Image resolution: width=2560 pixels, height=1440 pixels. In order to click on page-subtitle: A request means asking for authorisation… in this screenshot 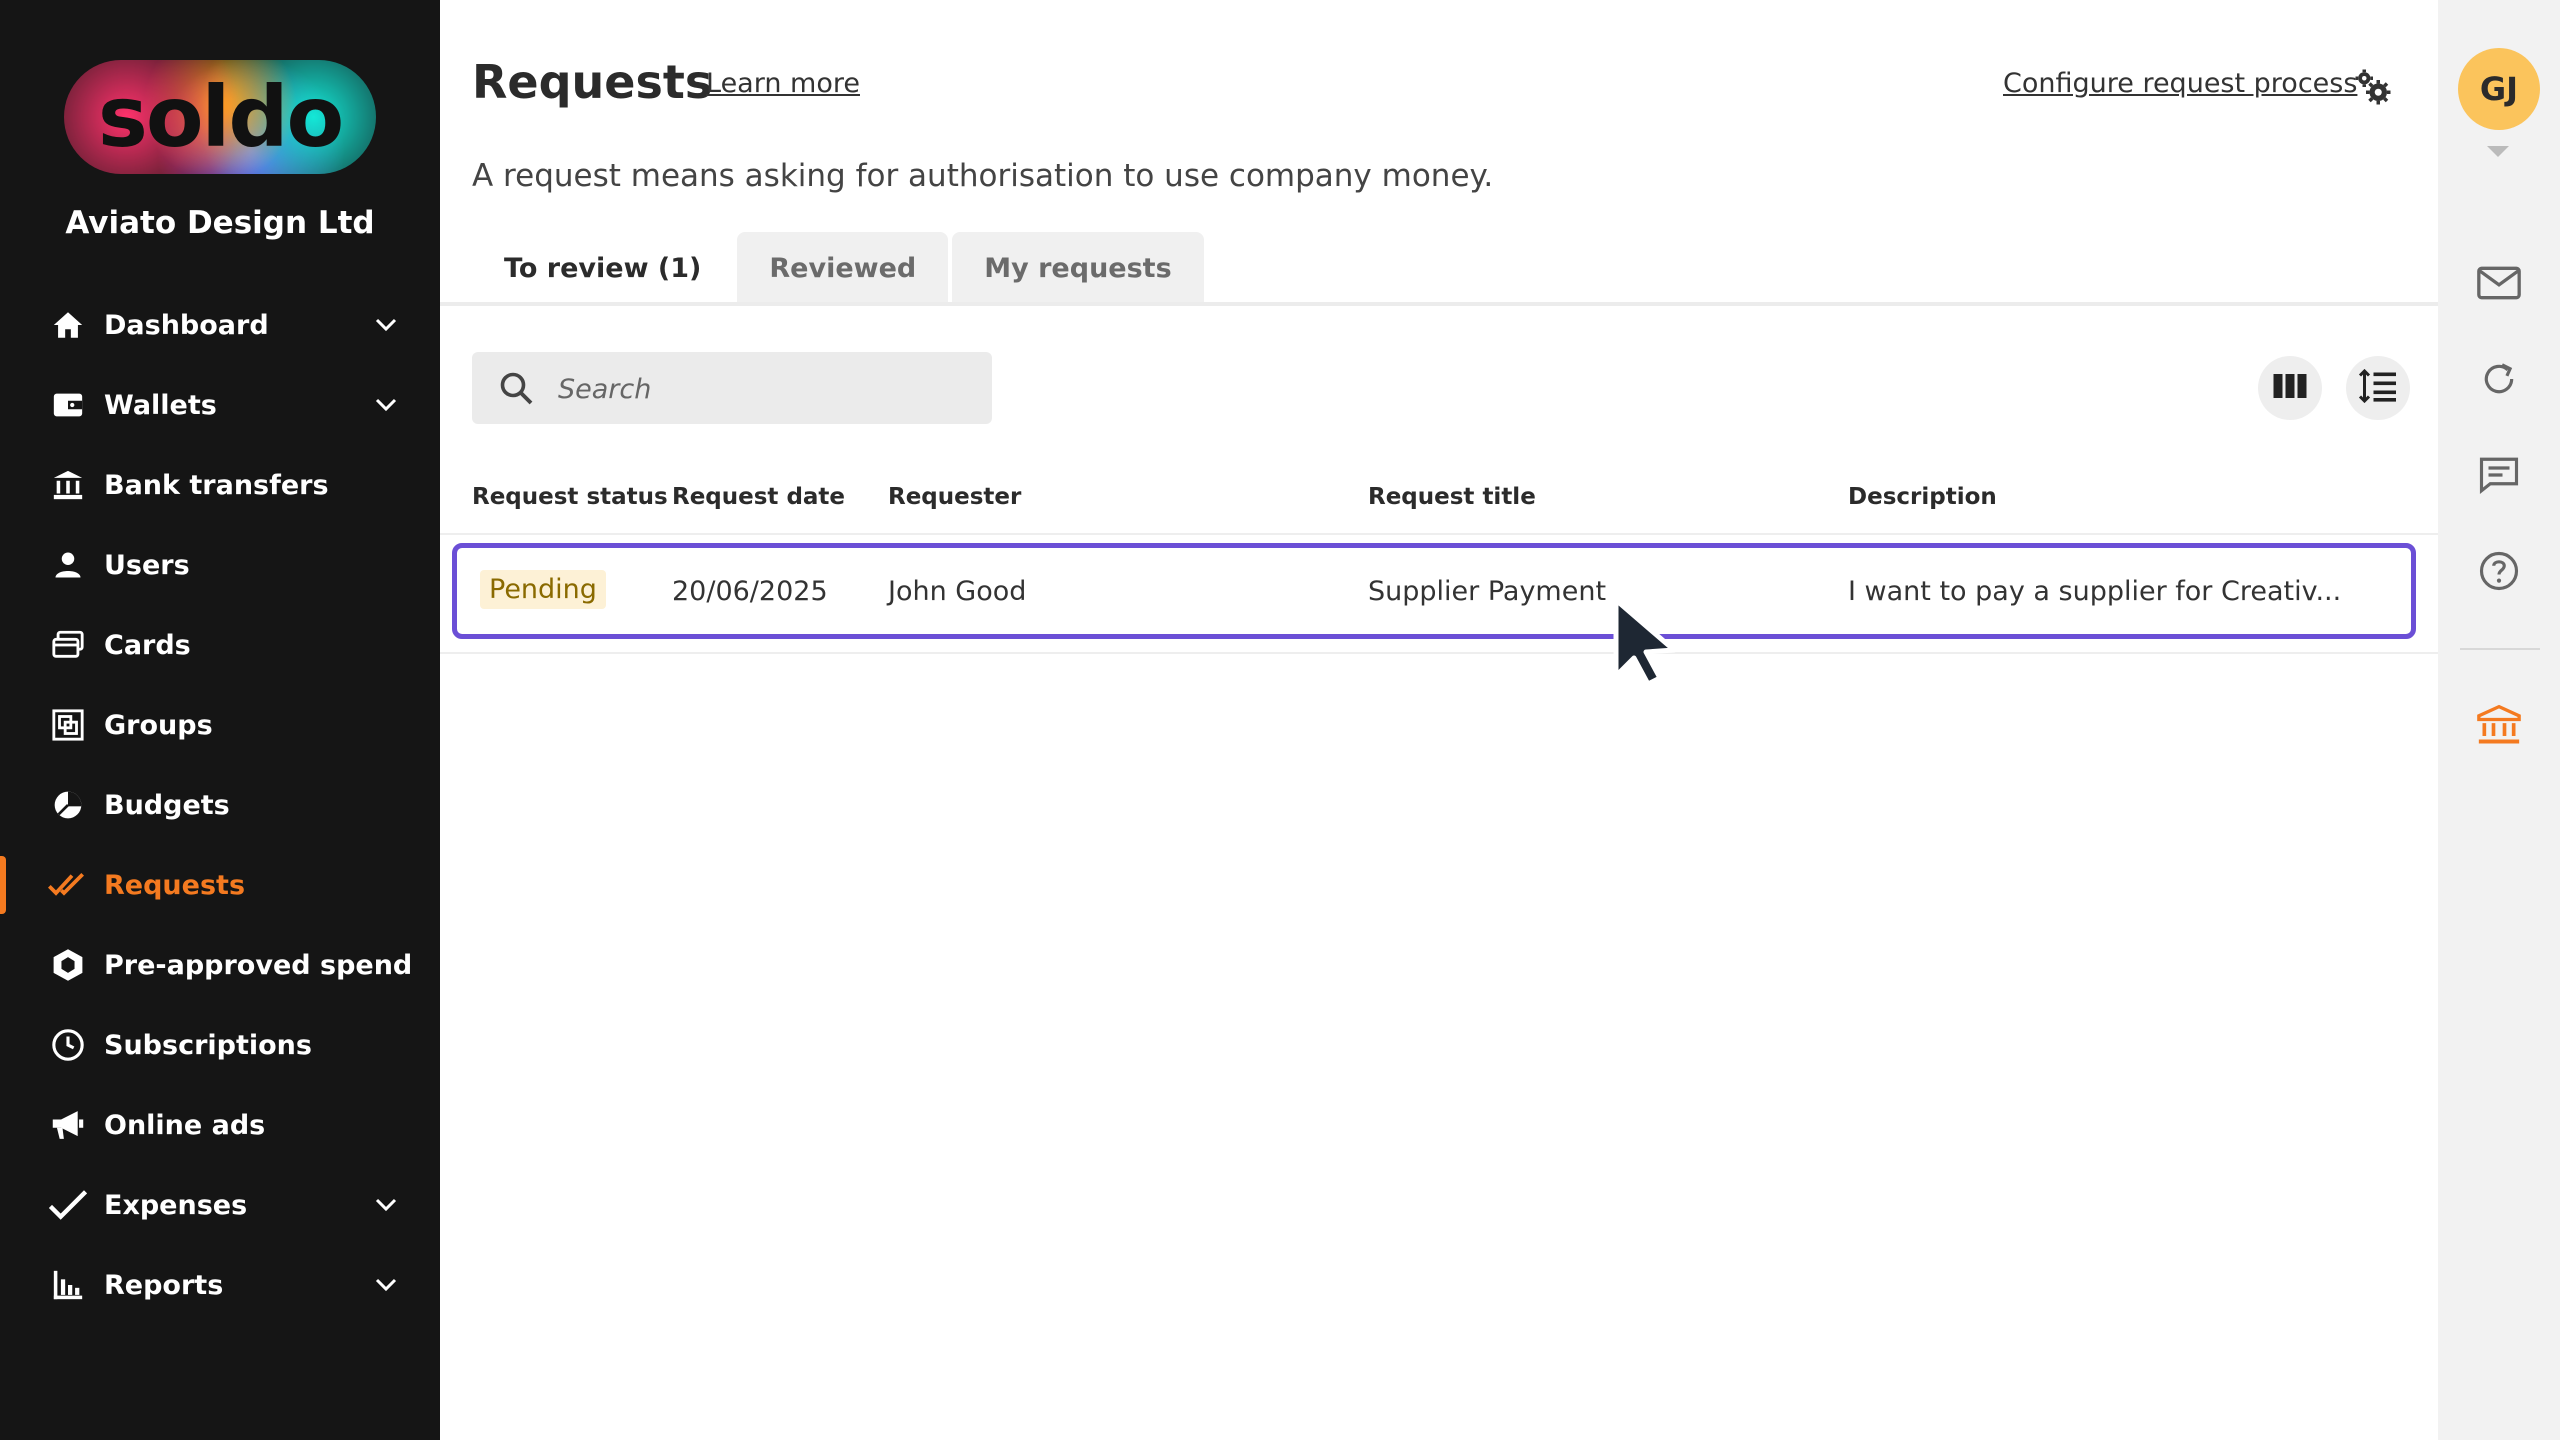, I will do `click(983, 176)`.